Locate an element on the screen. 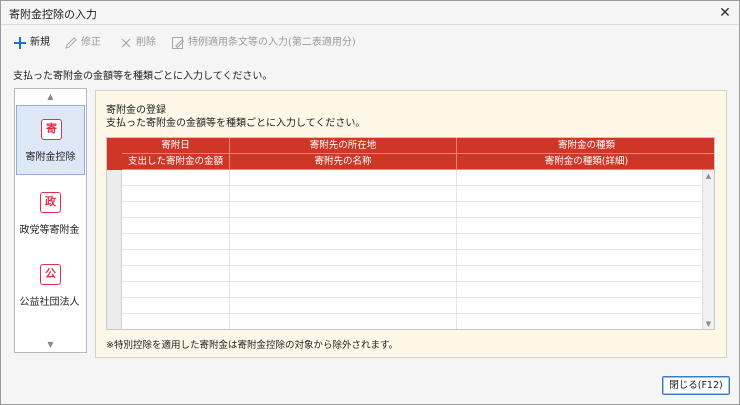 Image resolution: width=740 pixels, height=405 pixels. title-bar: 寄附金控除の入力 ✕ is located at coordinates (370, 13).